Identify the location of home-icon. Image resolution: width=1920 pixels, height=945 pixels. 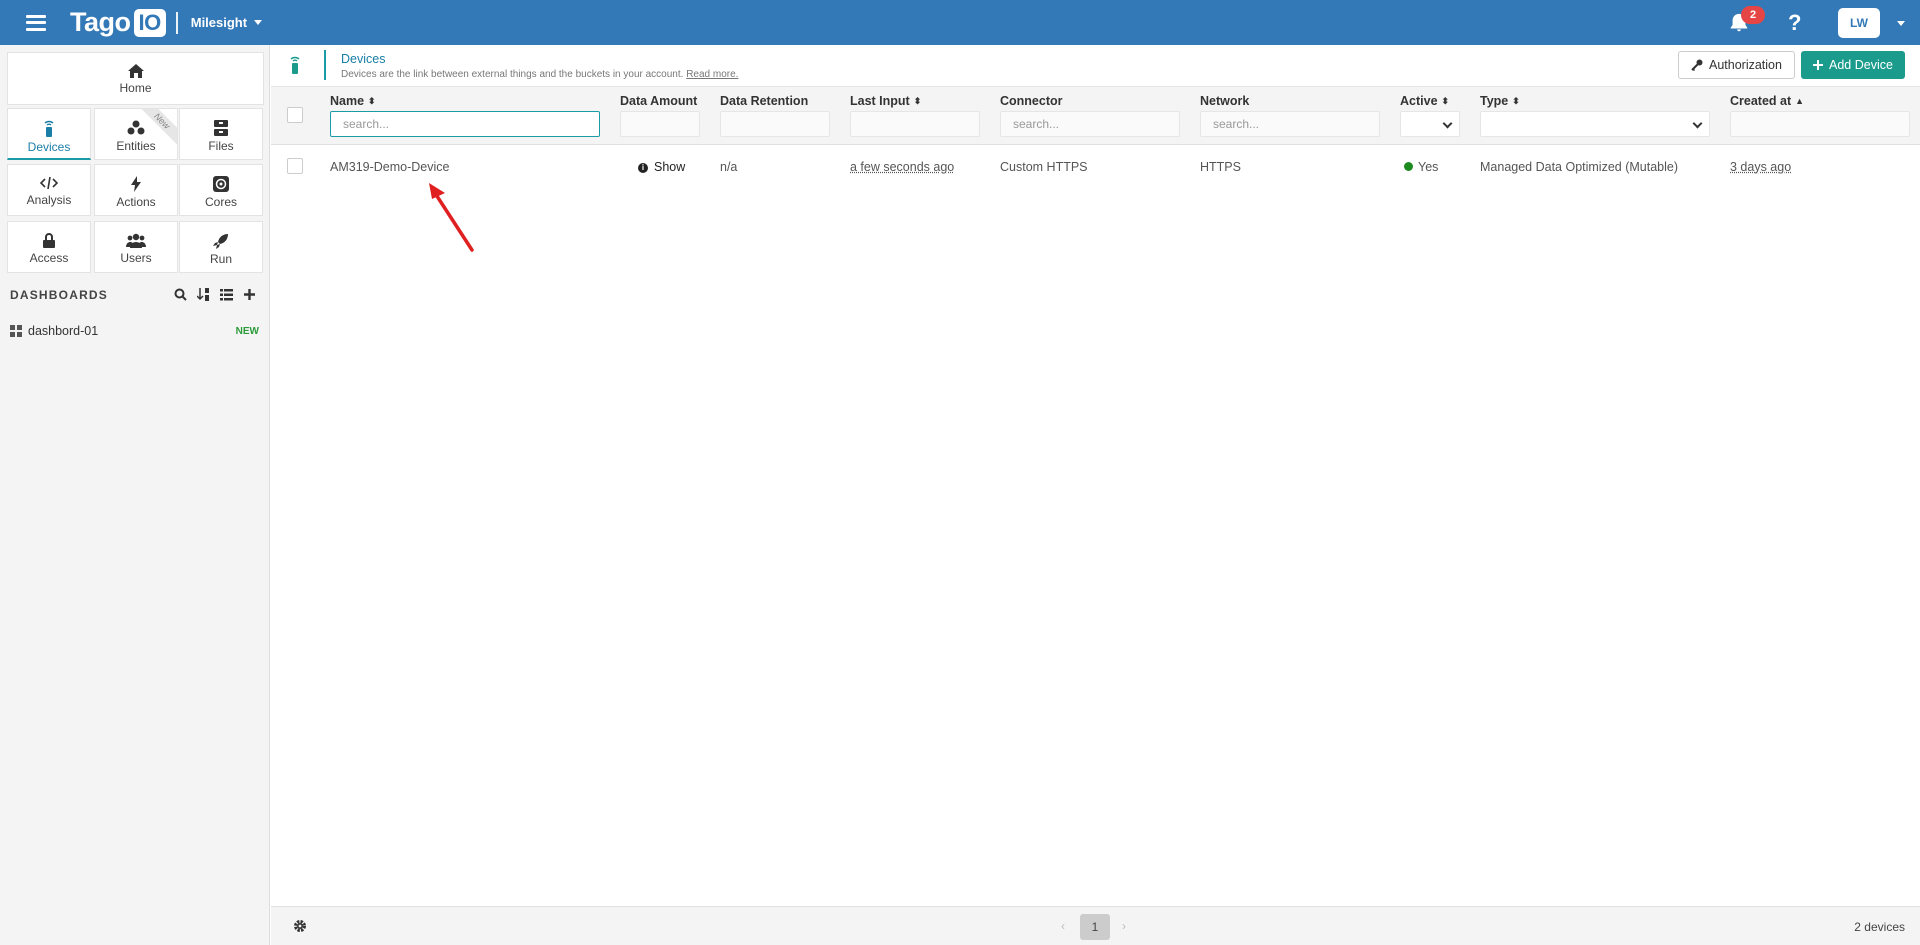
(135, 71).